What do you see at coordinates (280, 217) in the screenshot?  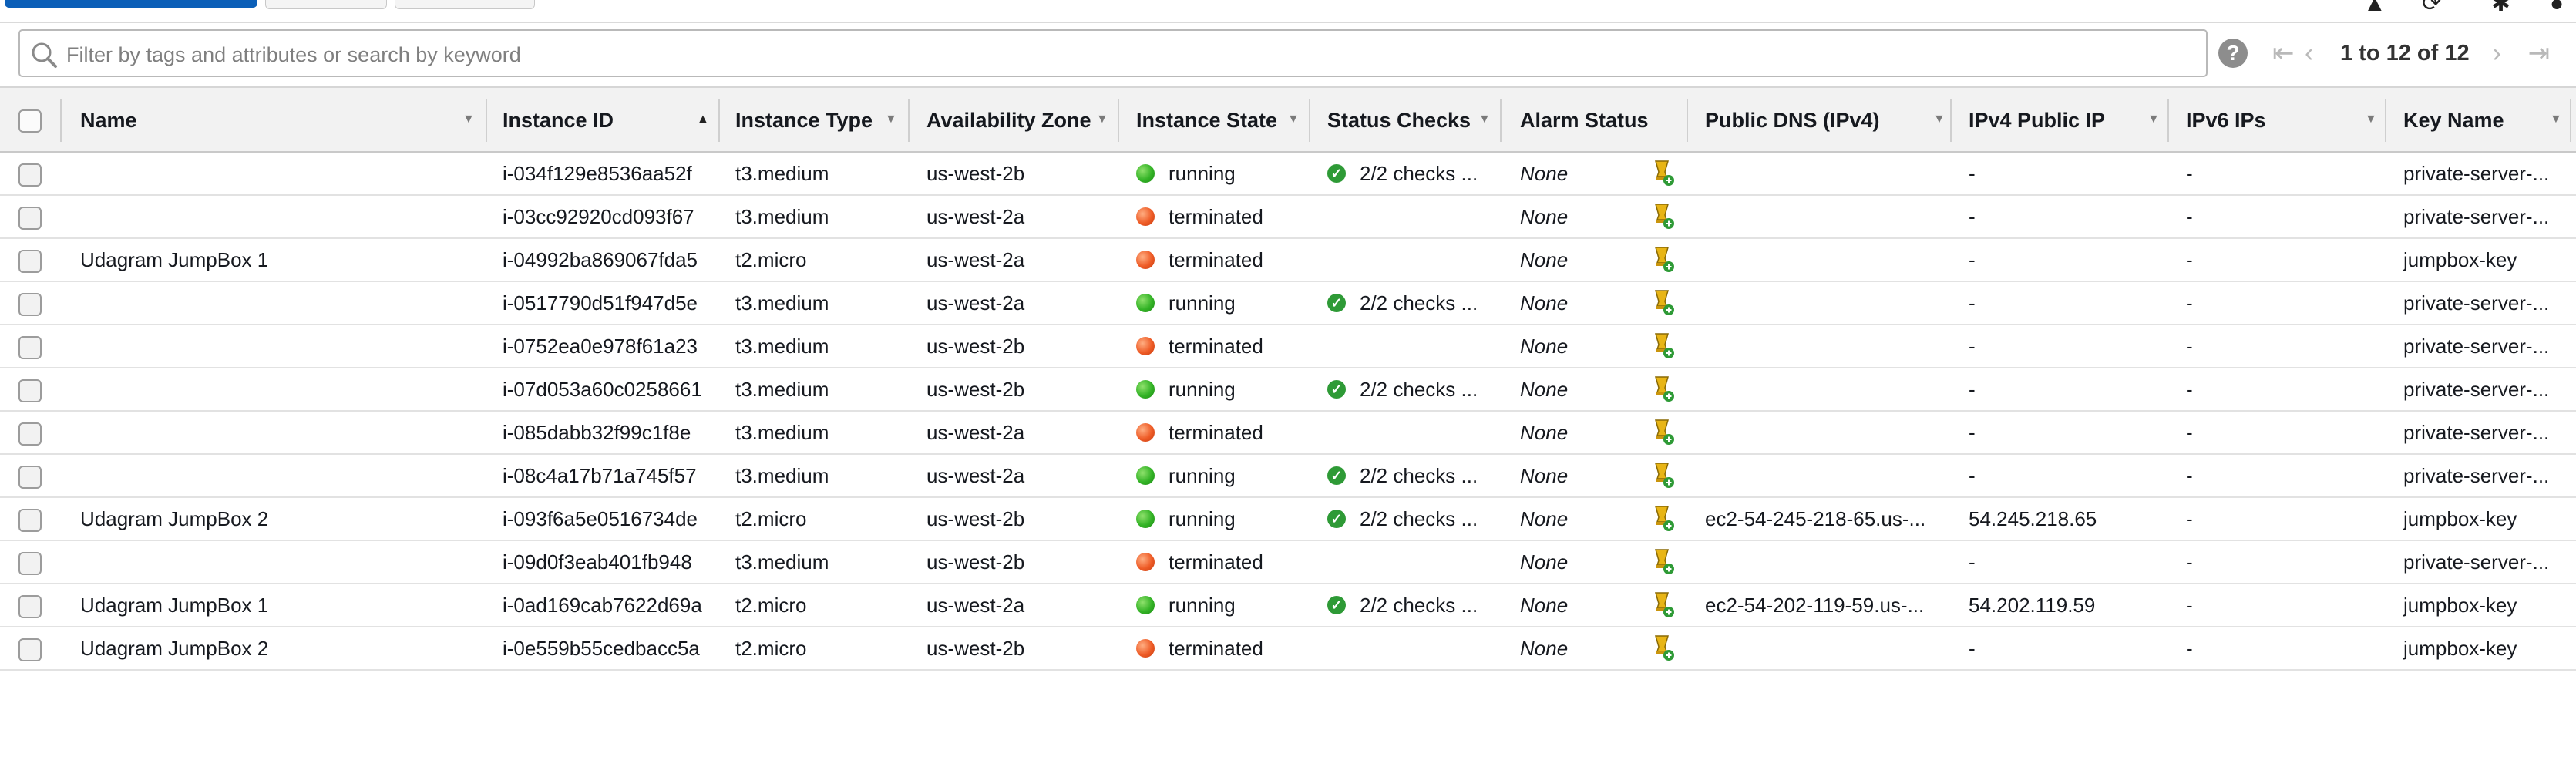 I see `instance-name` at bounding box center [280, 217].